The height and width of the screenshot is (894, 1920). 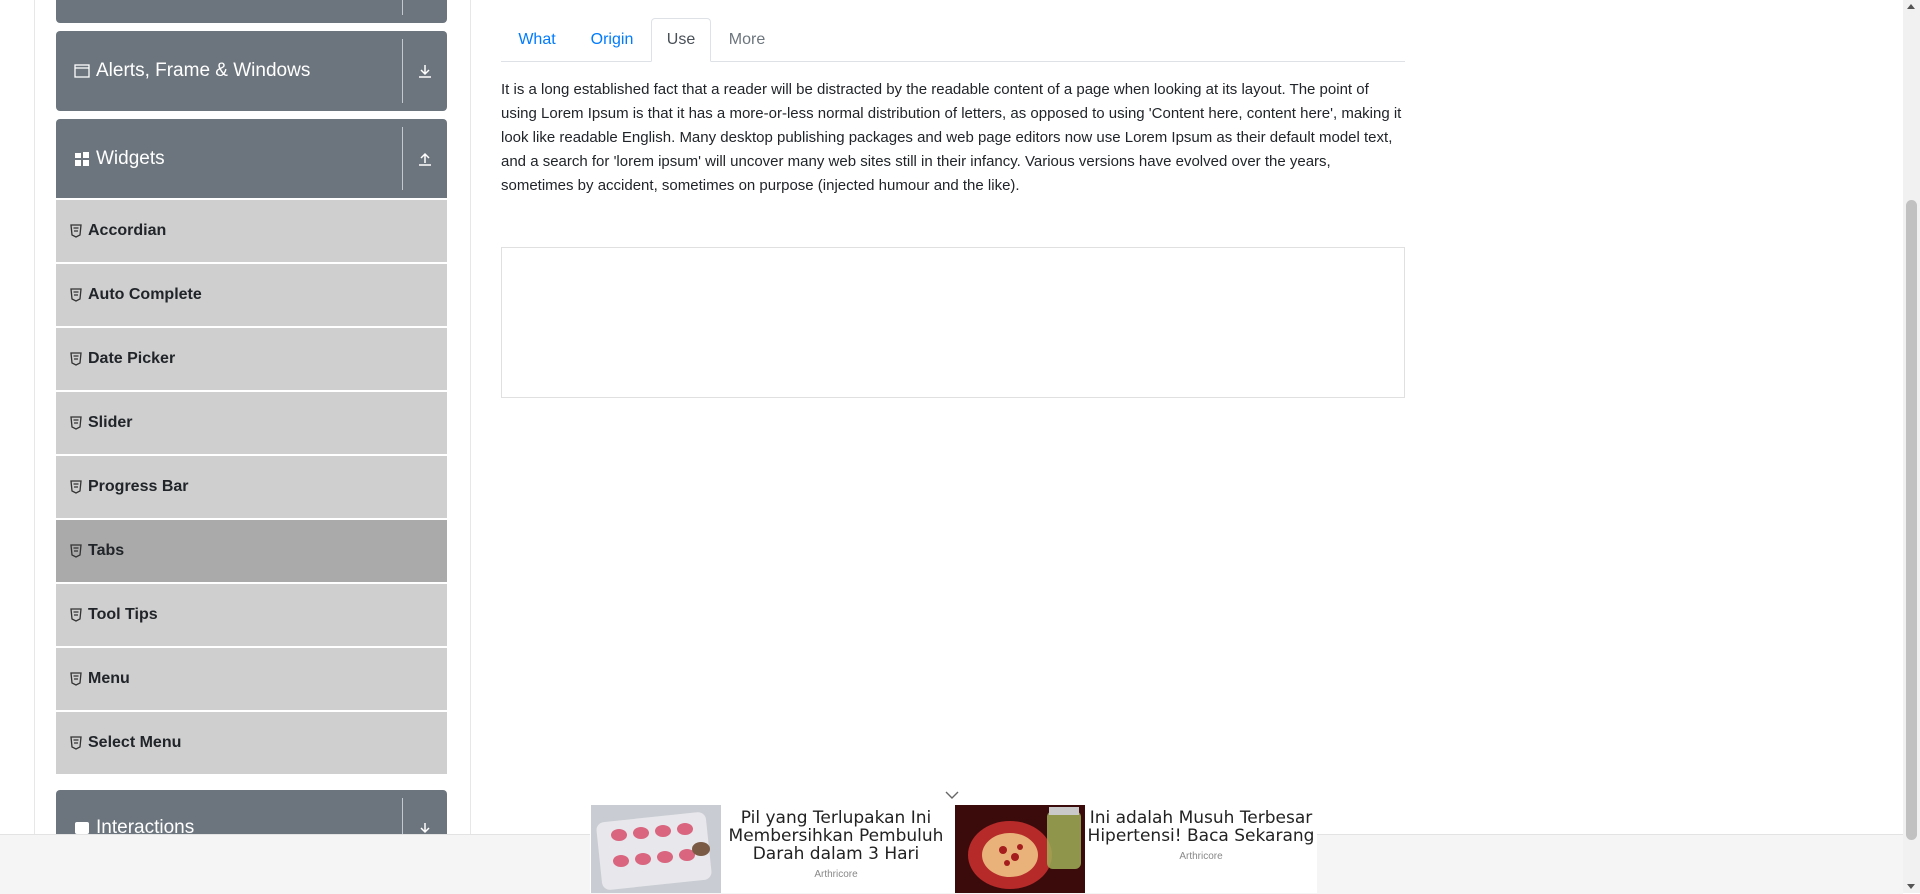 I want to click on sidebar-item-label: Menu, so click(x=109, y=678).